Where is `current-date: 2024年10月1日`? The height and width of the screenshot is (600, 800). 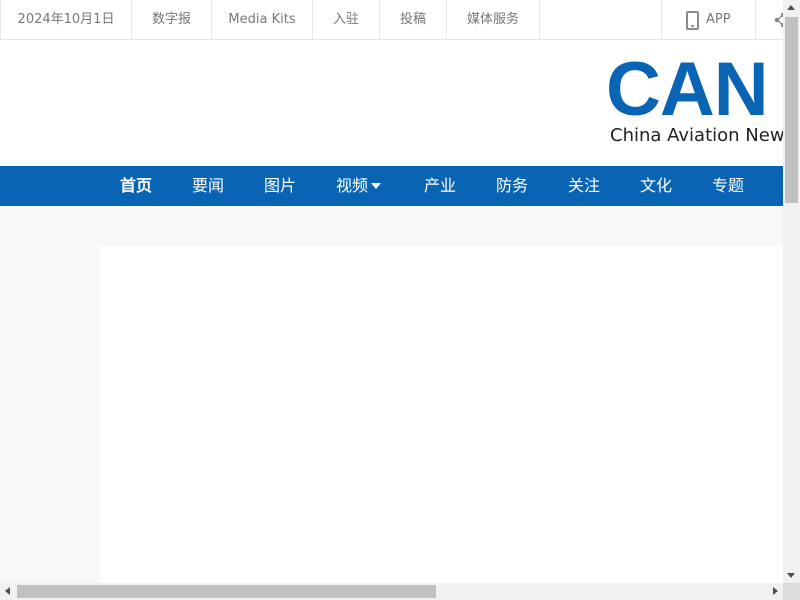
current-date: 2024年10月1日 is located at coordinates (66, 19).